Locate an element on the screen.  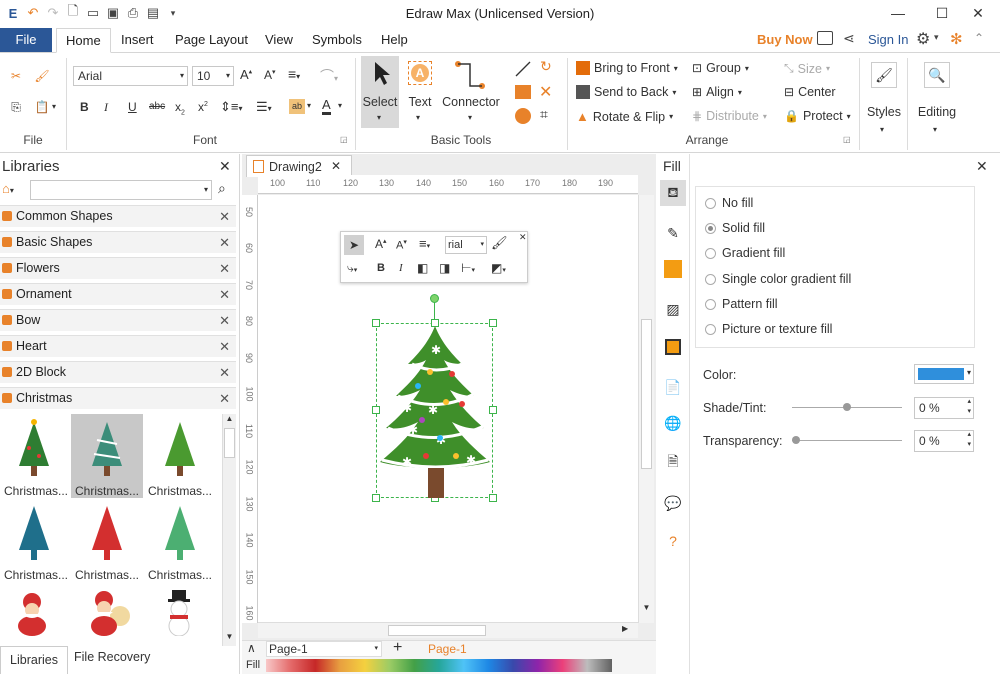
library-search-input: ▾ is located at coordinates (121, 190).